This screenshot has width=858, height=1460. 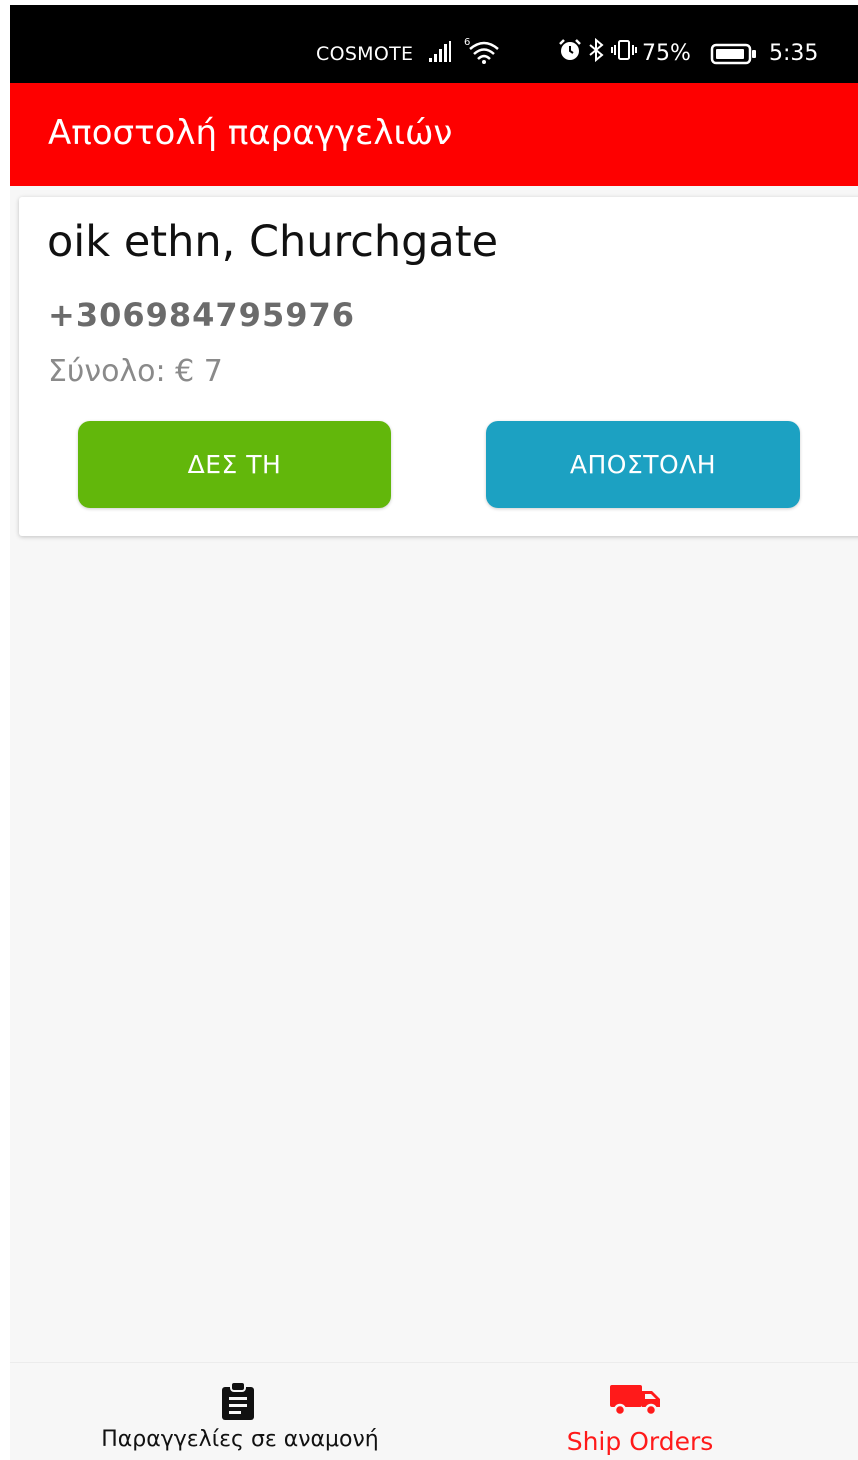 What do you see at coordinates (640, 1441) in the screenshot?
I see `nav-label-ship-orders: Ship Orders` at bounding box center [640, 1441].